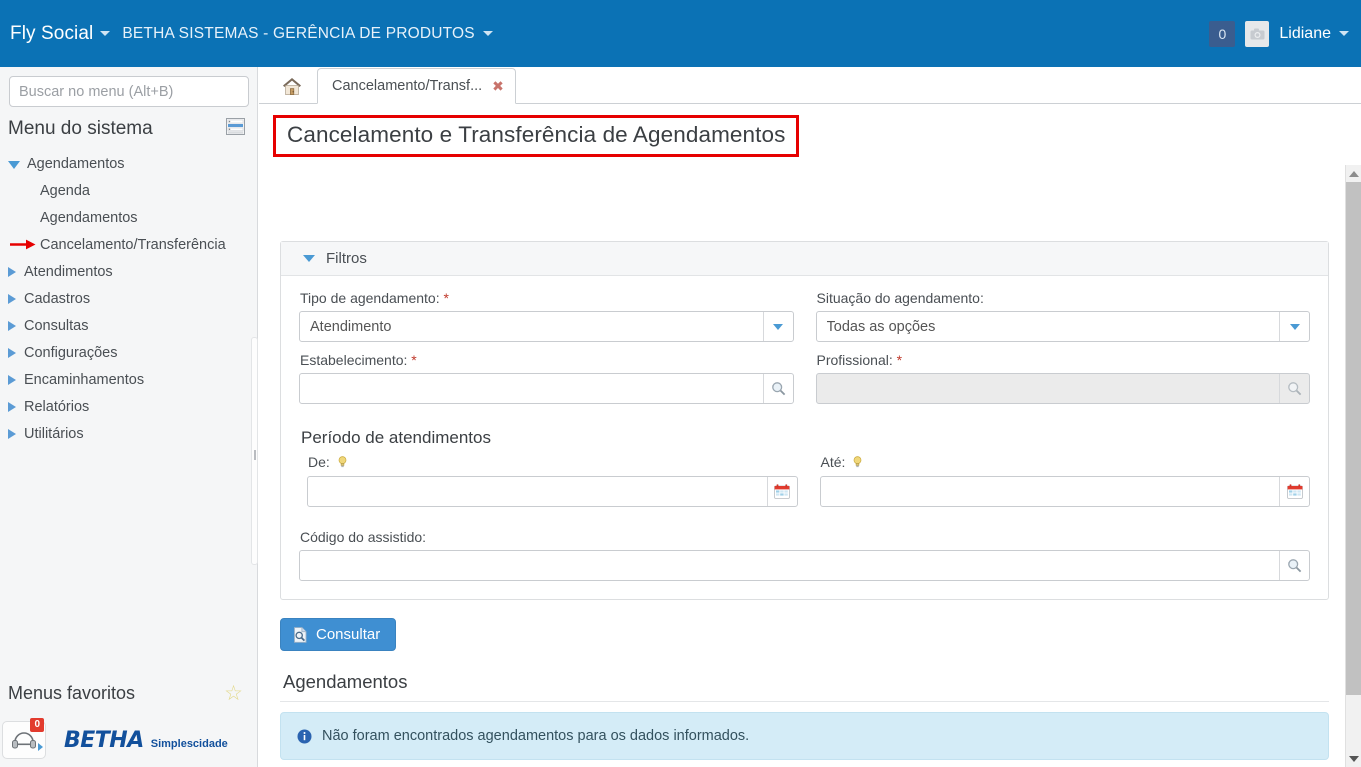 The height and width of the screenshot is (767, 1361). I want to click on periodo-de-column: De:, so click(552, 485).